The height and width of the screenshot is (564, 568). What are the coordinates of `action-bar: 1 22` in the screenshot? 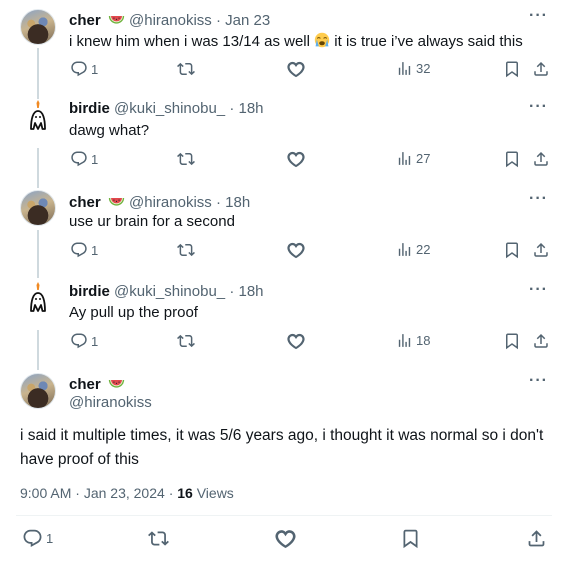 It's located at (284, 251).